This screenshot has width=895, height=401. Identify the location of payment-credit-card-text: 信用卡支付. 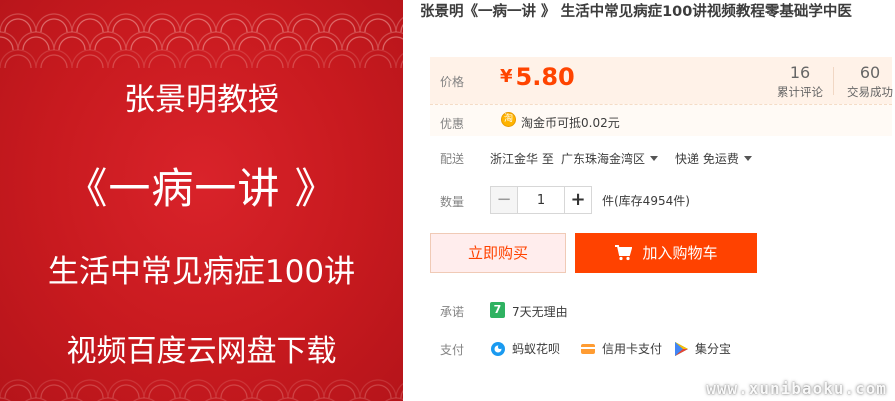
(632, 349).